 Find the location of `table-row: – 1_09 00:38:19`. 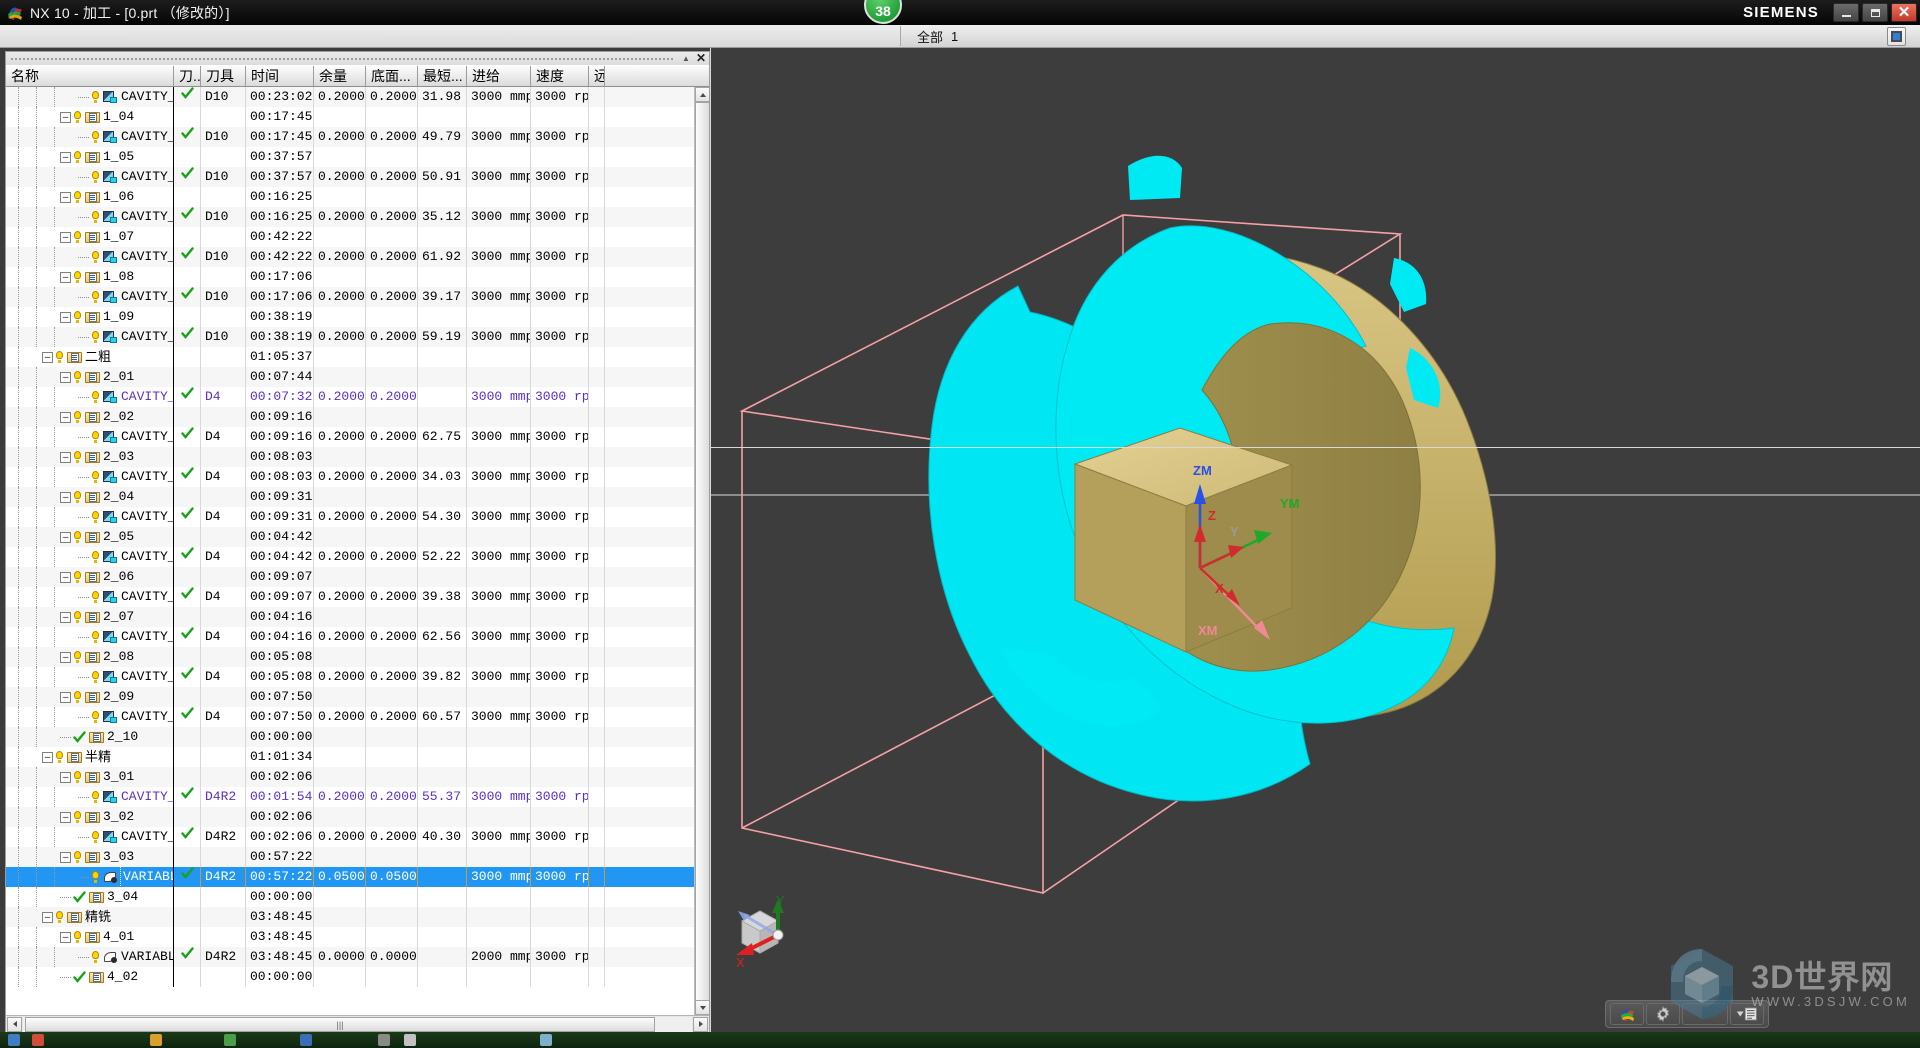

table-row: – 1_09 00:38:19 is located at coordinates (357, 317).